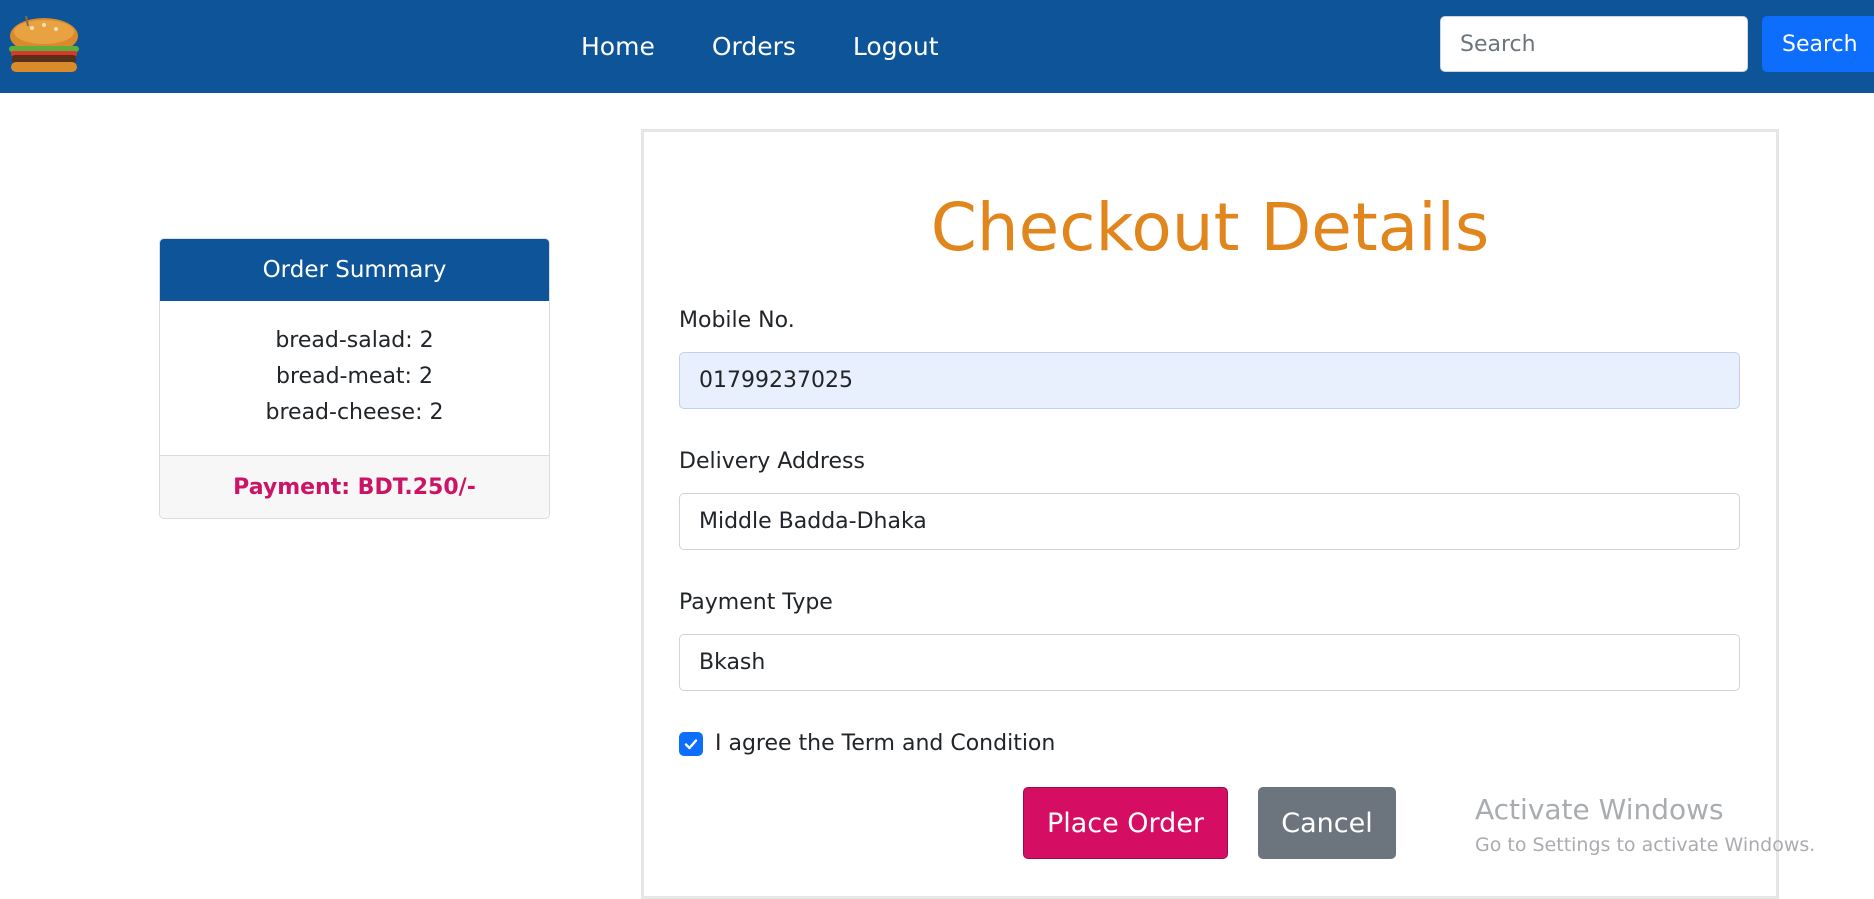 Image resolution: width=1874 pixels, height=899 pixels. I want to click on payment-total: Payment: BDT.250/-, so click(354, 487).